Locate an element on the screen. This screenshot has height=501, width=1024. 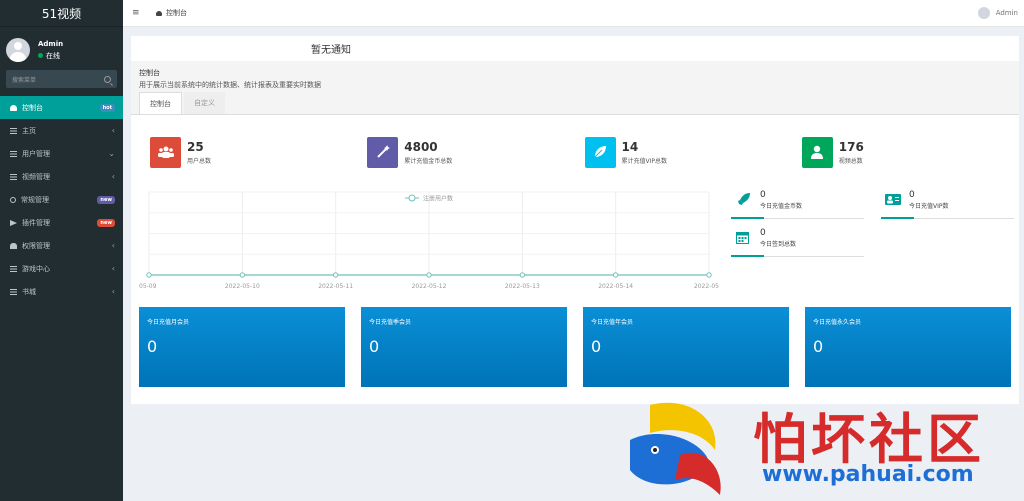
stat-label: 视频总数 is located at coordinates (850, 161).